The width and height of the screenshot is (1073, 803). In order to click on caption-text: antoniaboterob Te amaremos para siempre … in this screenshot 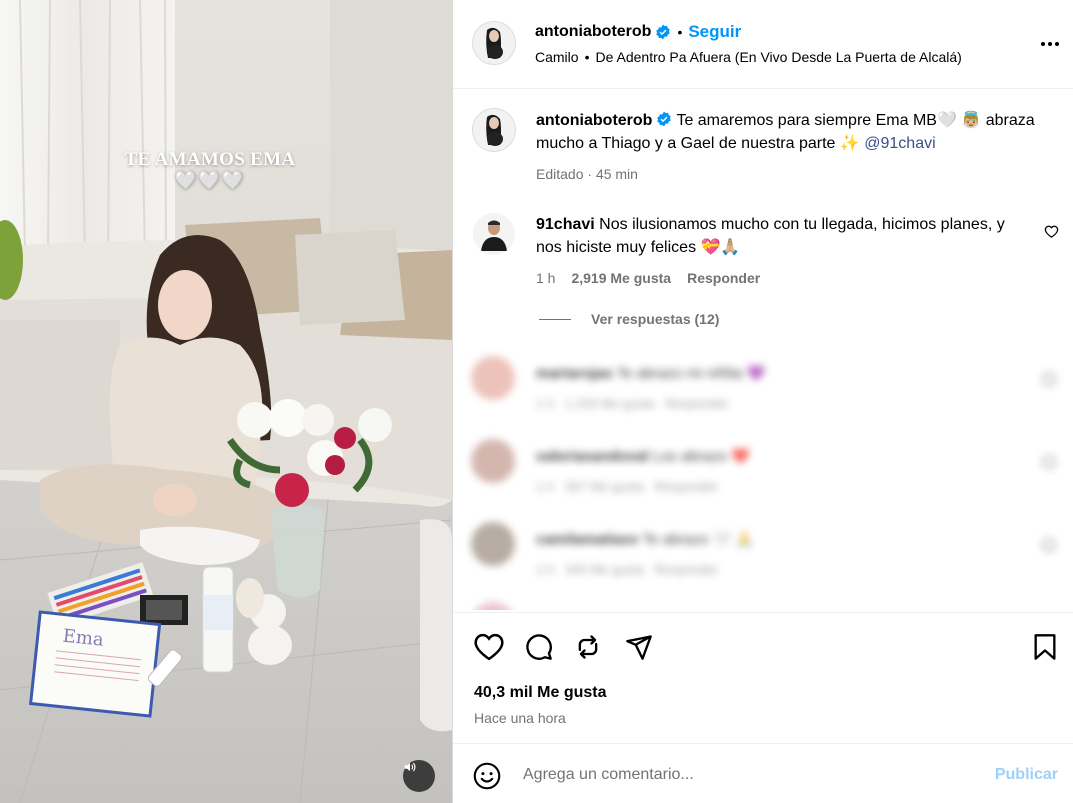, I will do `click(786, 132)`.